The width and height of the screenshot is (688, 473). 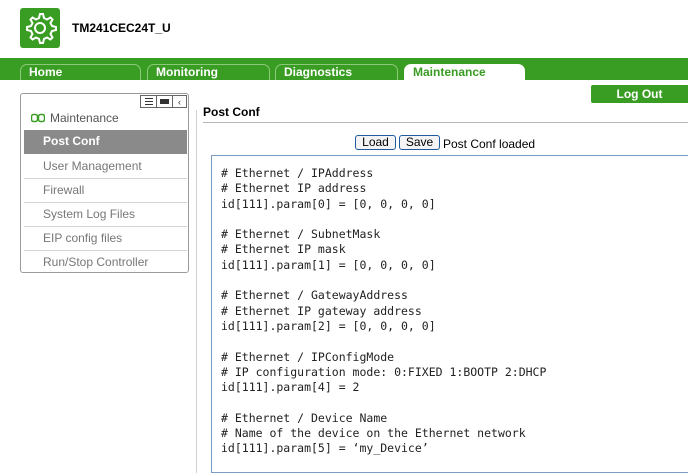 I want to click on code-line: # Ethernet / GatewayAddress, so click(x=314, y=295).